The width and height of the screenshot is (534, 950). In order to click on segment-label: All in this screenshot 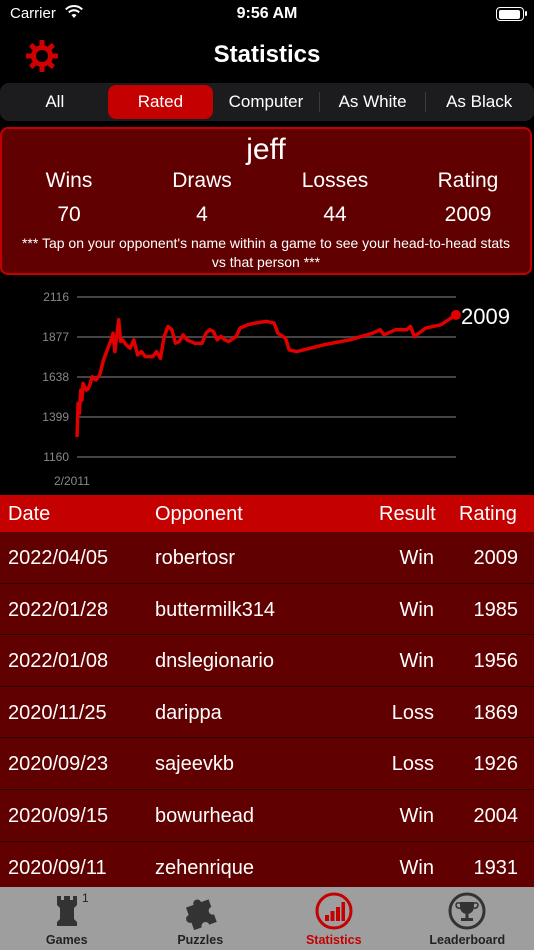, I will do `click(55, 101)`.